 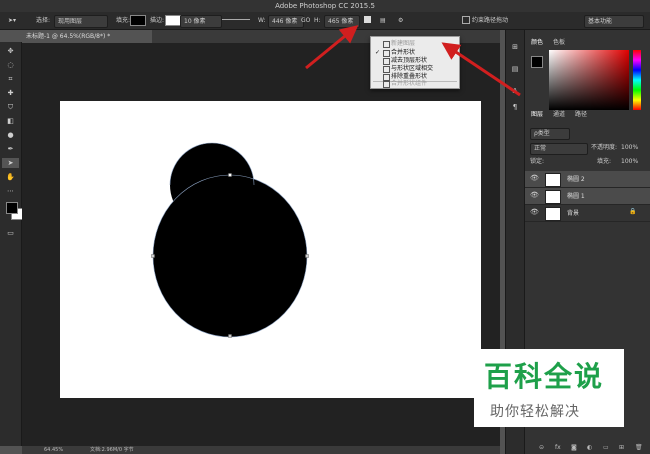 What do you see at coordinates (537, 62) in the screenshot?
I see `color-panel-foreground` at bounding box center [537, 62].